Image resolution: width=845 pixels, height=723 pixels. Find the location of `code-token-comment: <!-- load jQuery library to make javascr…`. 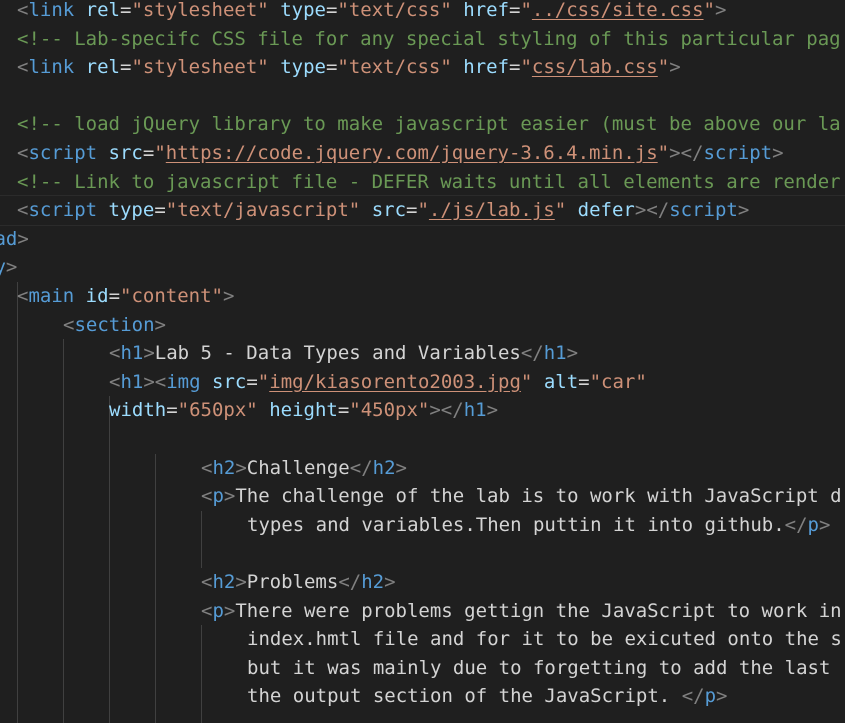

code-token-comment: <!-- load jQuery library to make javascr… is located at coordinates (429, 124).